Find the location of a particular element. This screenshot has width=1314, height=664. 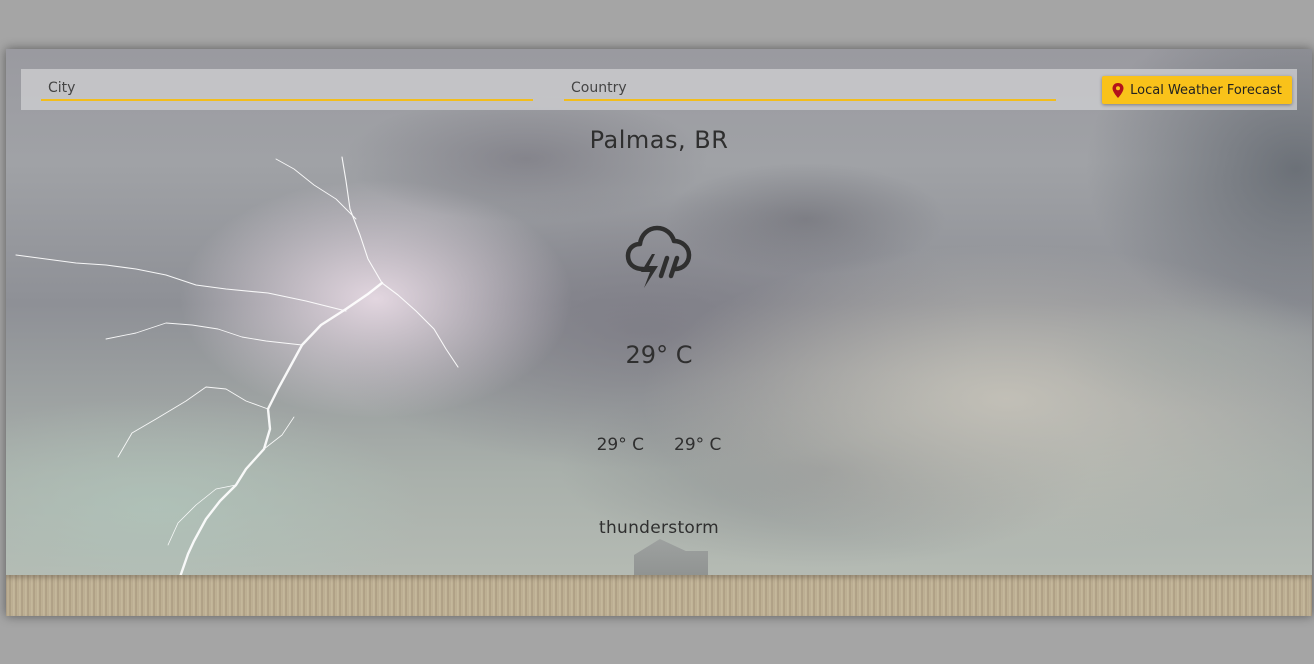

city-input is located at coordinates (287, 89).